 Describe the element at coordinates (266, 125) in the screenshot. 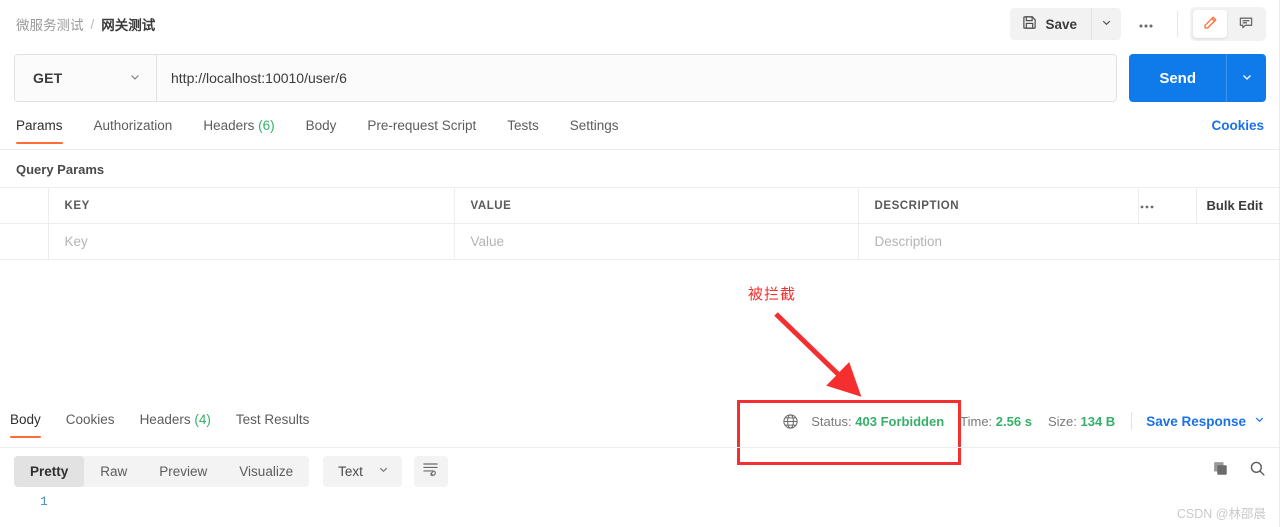

I see `tab-headers-count: (6)` at that location.